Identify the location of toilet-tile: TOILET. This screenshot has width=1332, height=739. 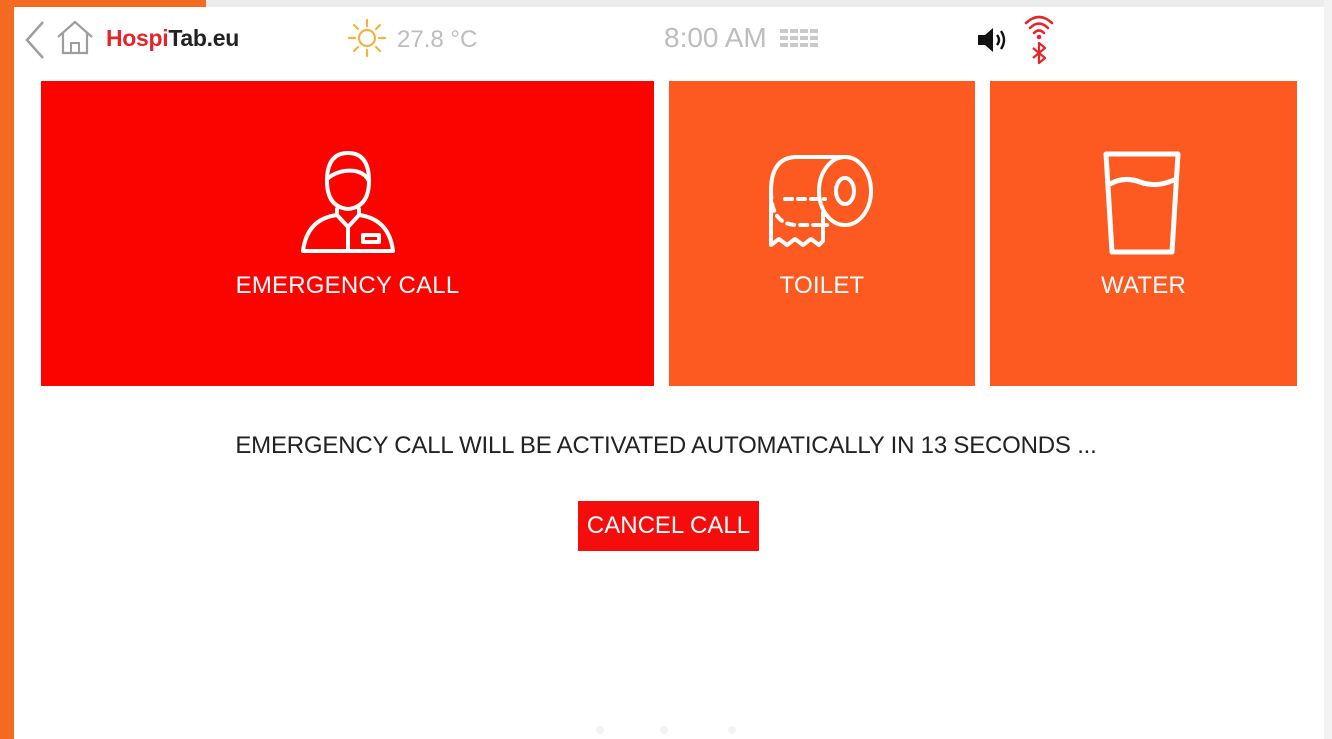
(822, 233).